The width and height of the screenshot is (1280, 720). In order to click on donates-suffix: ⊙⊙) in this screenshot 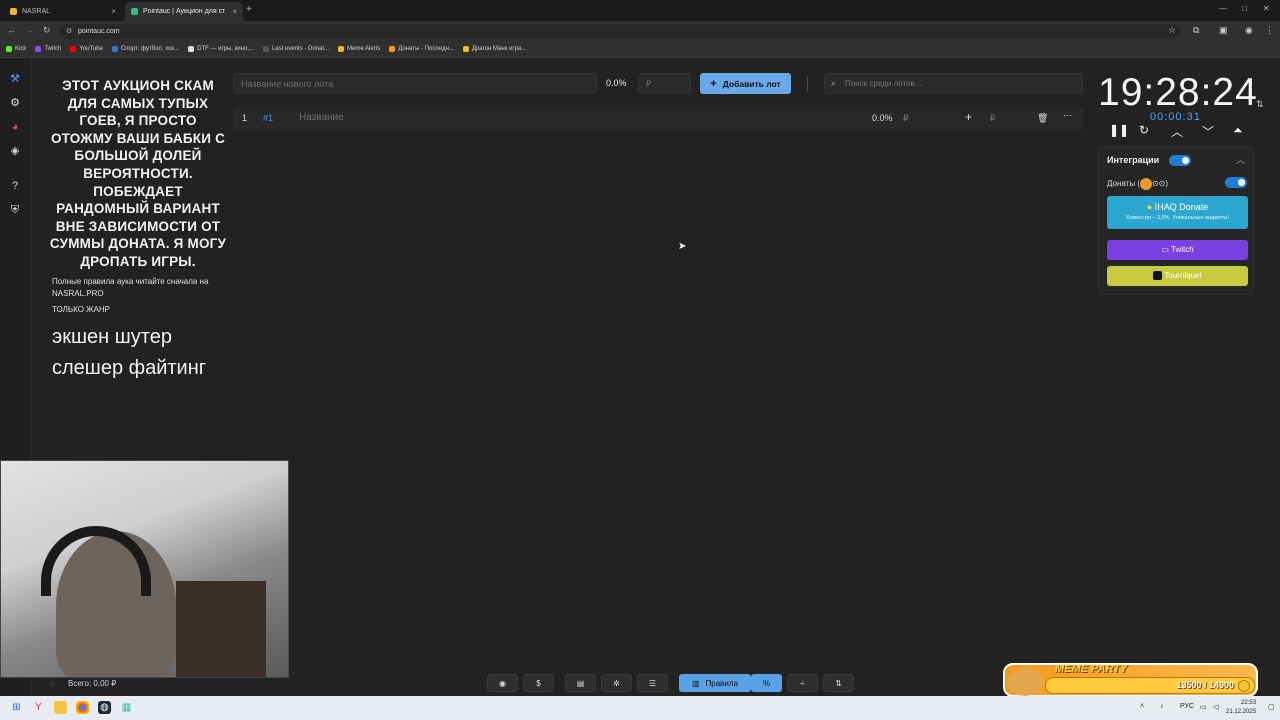, I will do `click(1160, 184)`.